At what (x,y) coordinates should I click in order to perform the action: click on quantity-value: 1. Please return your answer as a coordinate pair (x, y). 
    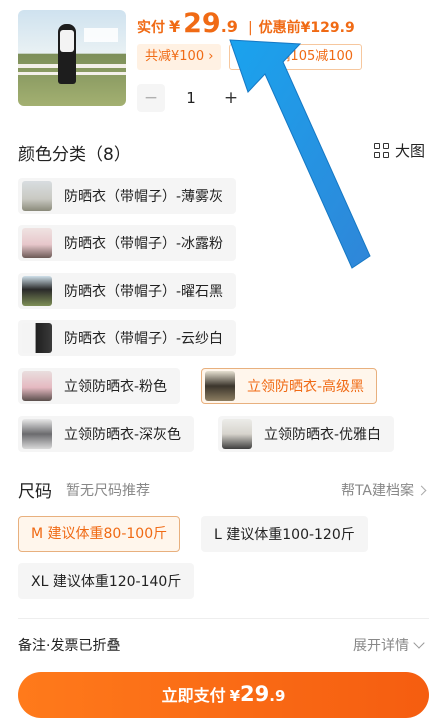
    Looking at the image, I should click on (191, 98).